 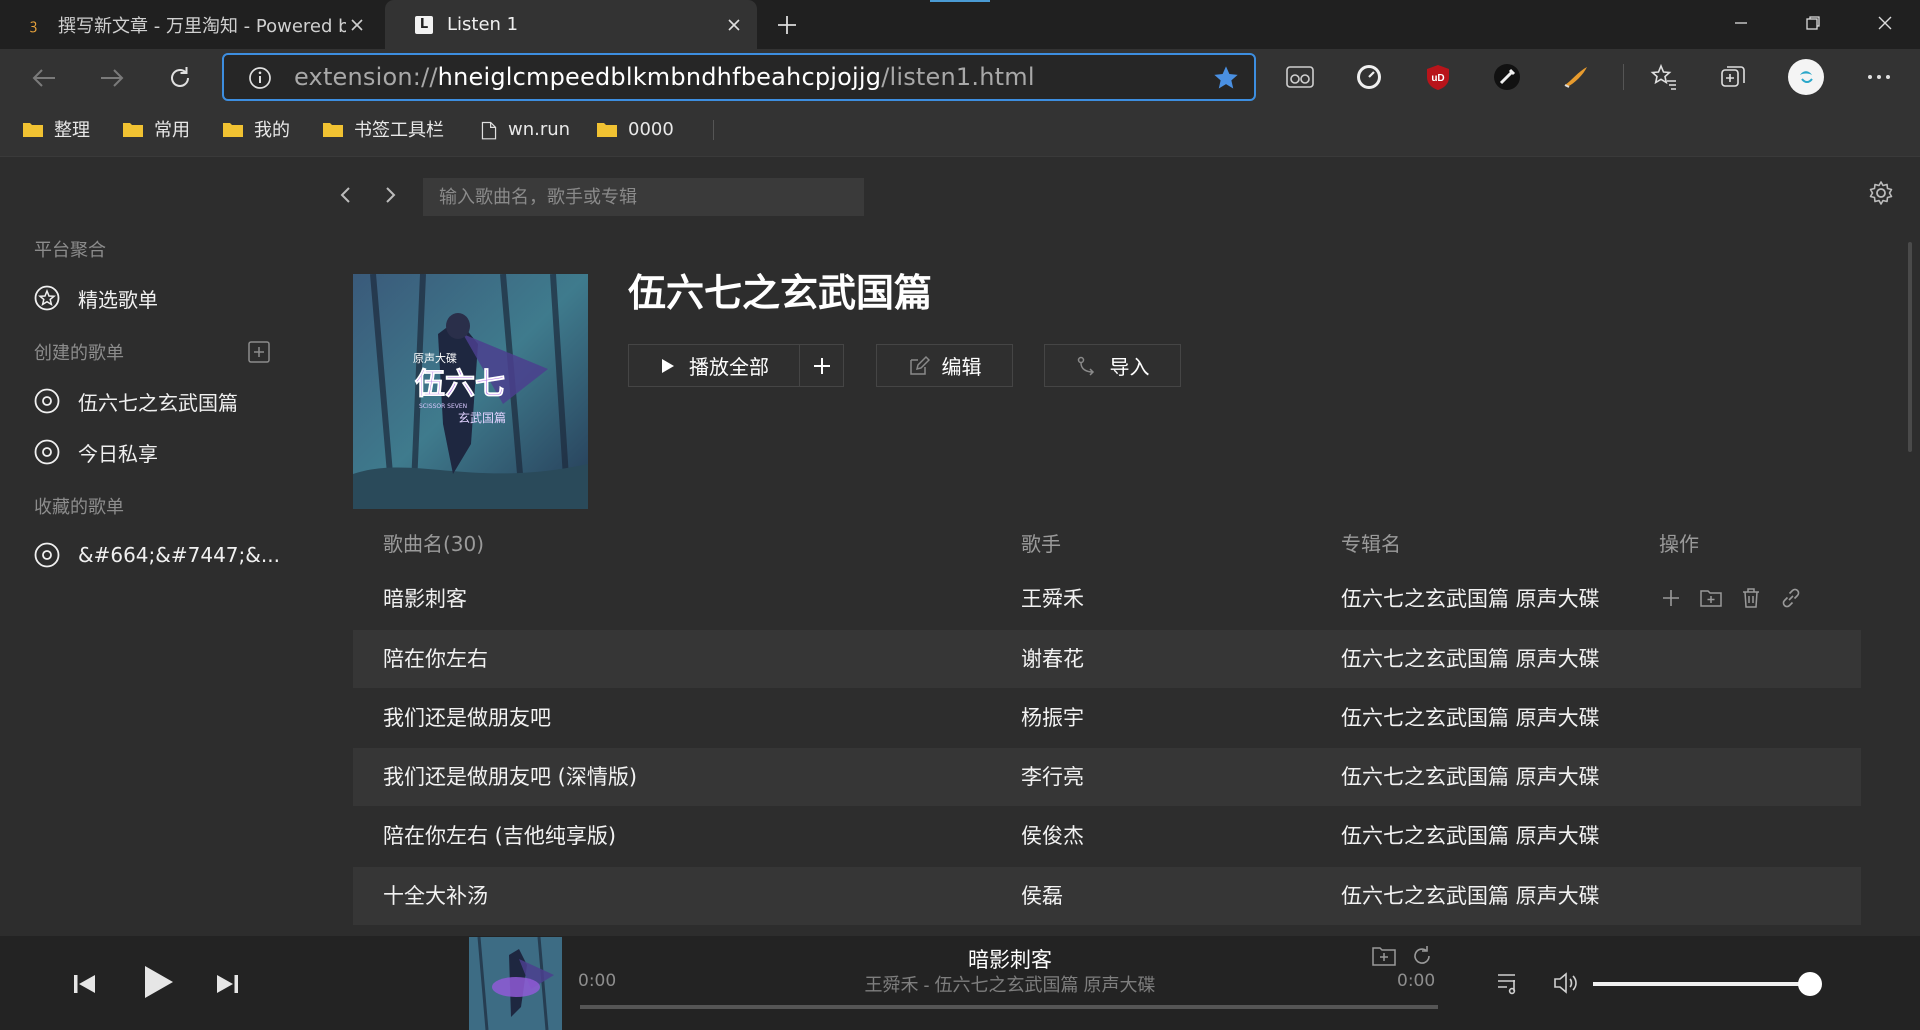 What do you see at coordinates (1009, 1007) in the screenshot?
I see `playback-progress-bar` at bounding box center [1009, 1007].